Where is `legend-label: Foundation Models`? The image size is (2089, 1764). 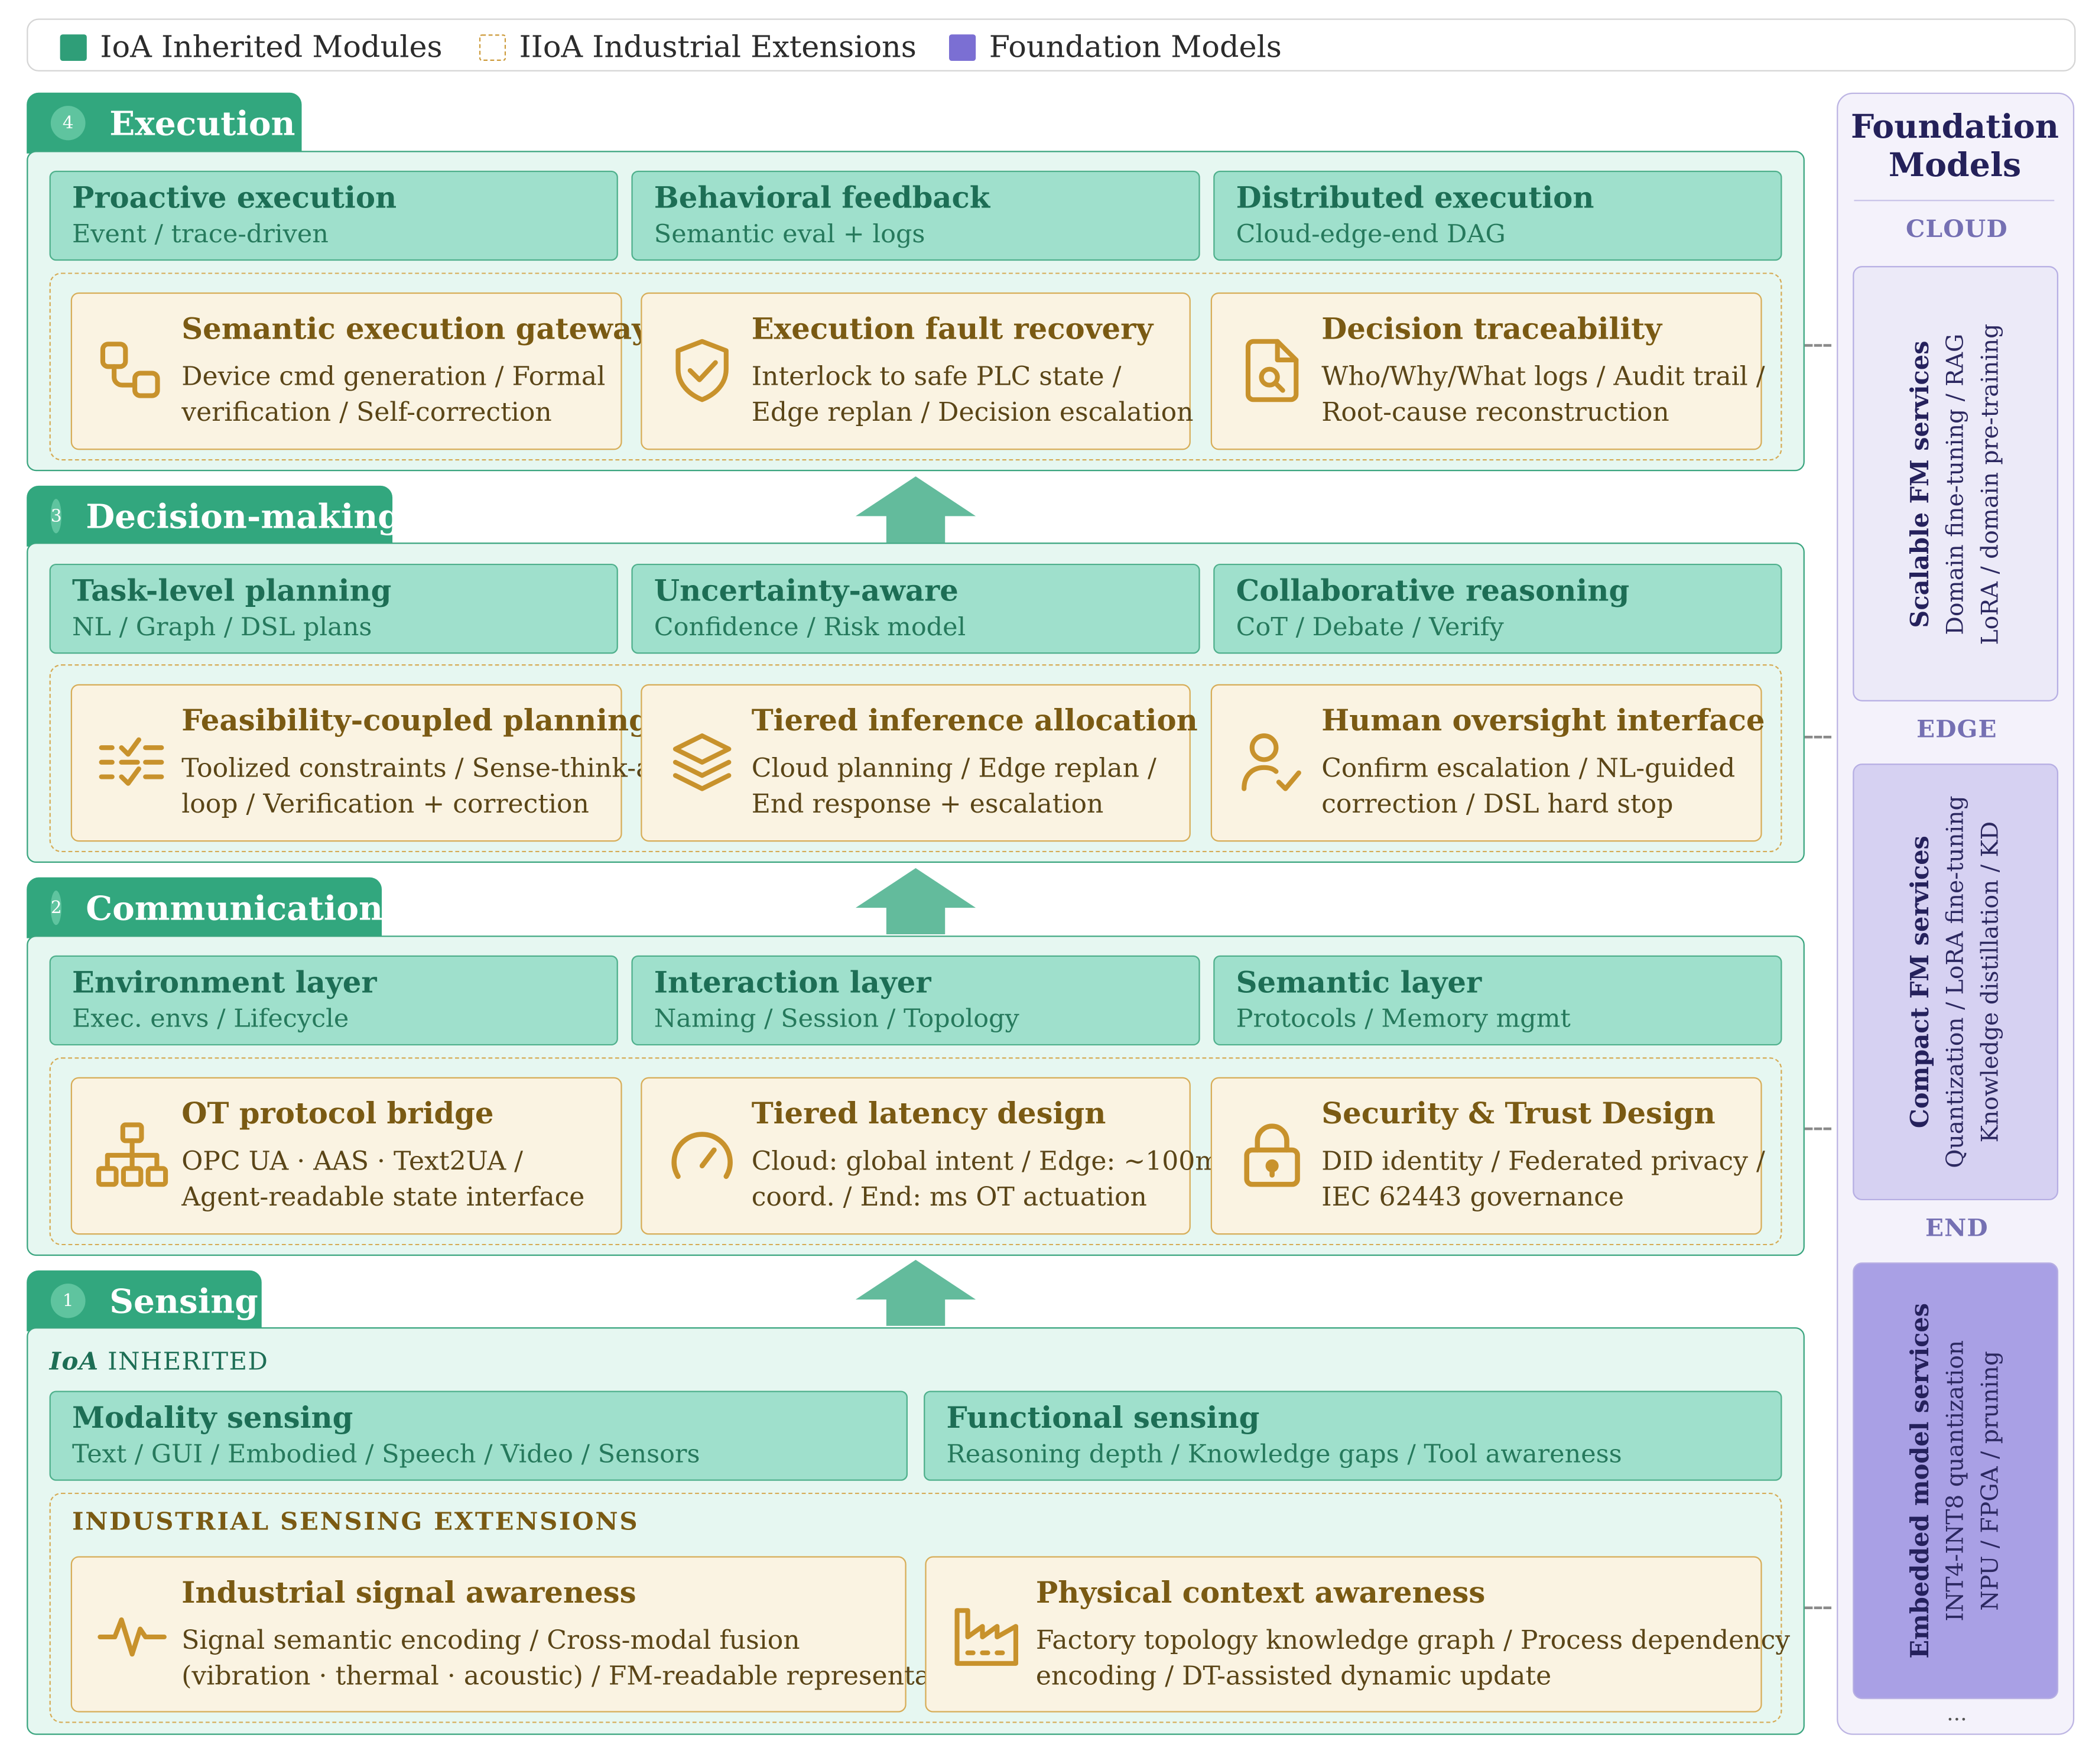 legend-label: Foundation Models is located at coordinates (1135, 47).